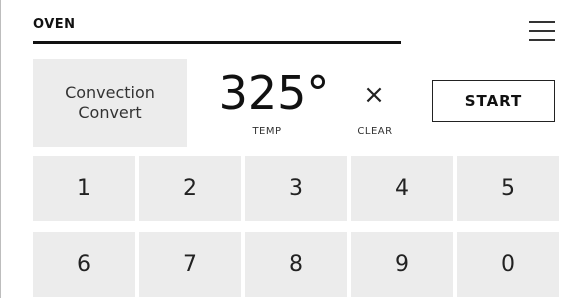 Image resolution: width=571 pixels, height=298 pixels. Describe the element at coordinates (267, 131) in the screenshot. I see `temperature-label: TEMP` at that location.